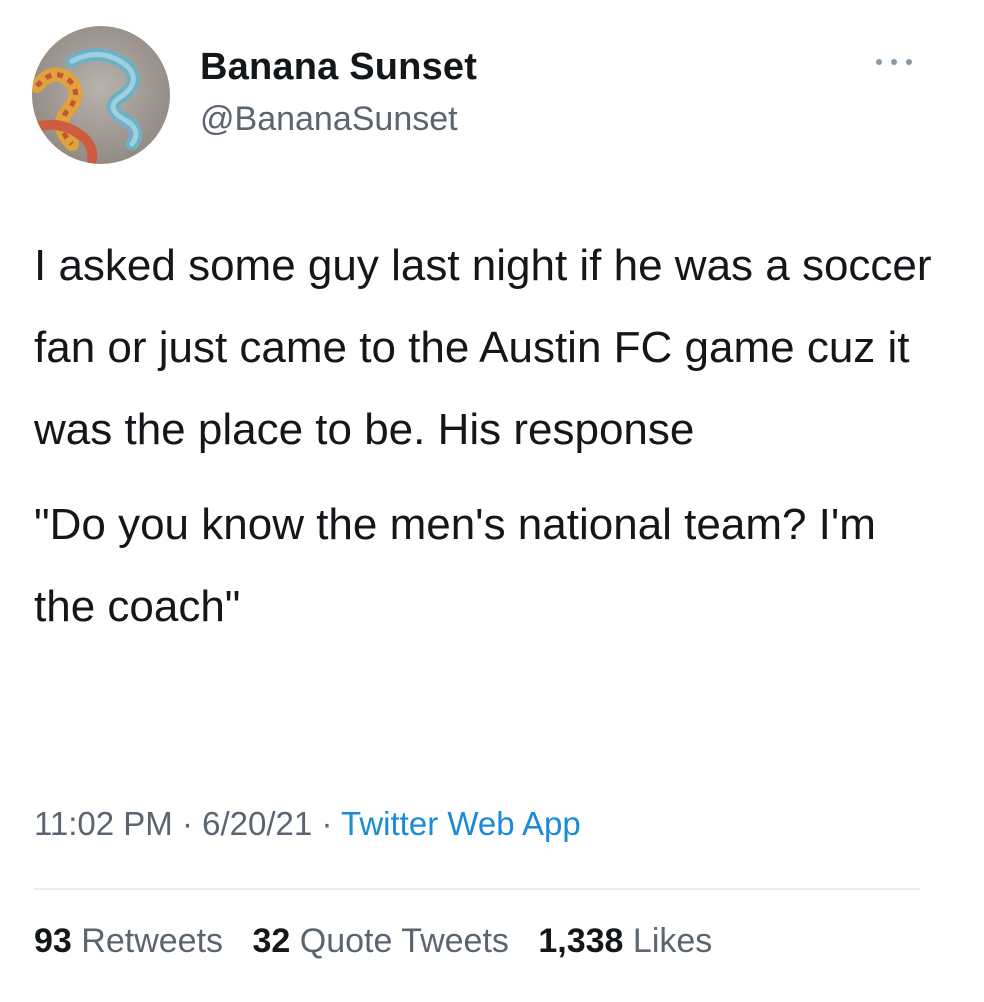 This screenshot has height=1002, width=984. Describe the element at coordinates (581, 941) in the screenshot. I see `likes-count: 1,338` at that location.